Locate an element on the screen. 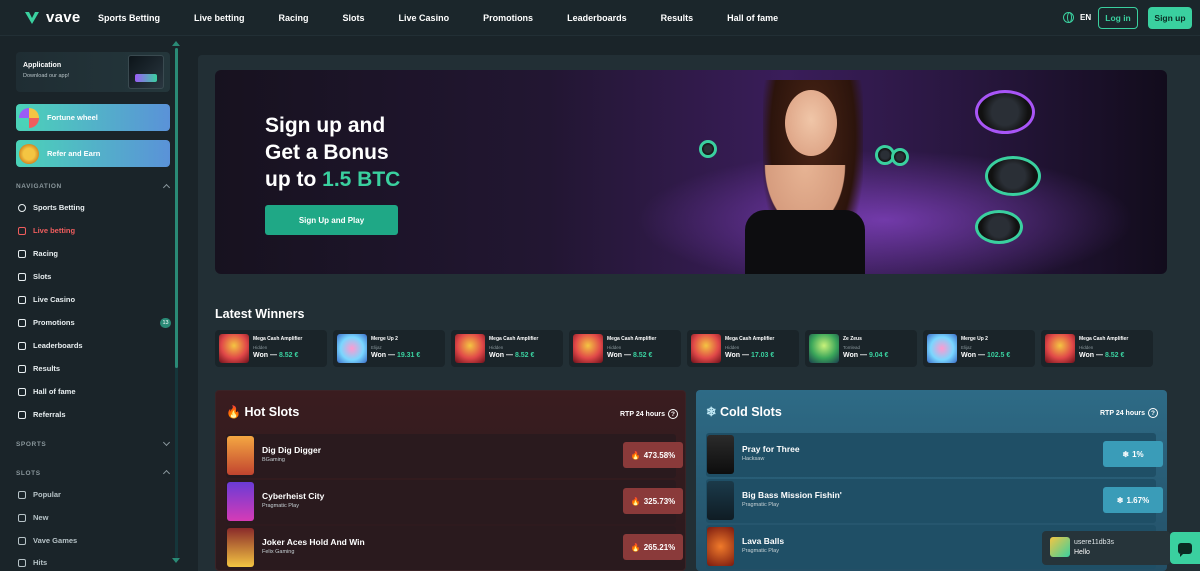 The height and width of the screenshot is (571, 1200). nav-slots: Slots is located at coordinates (354, 18).